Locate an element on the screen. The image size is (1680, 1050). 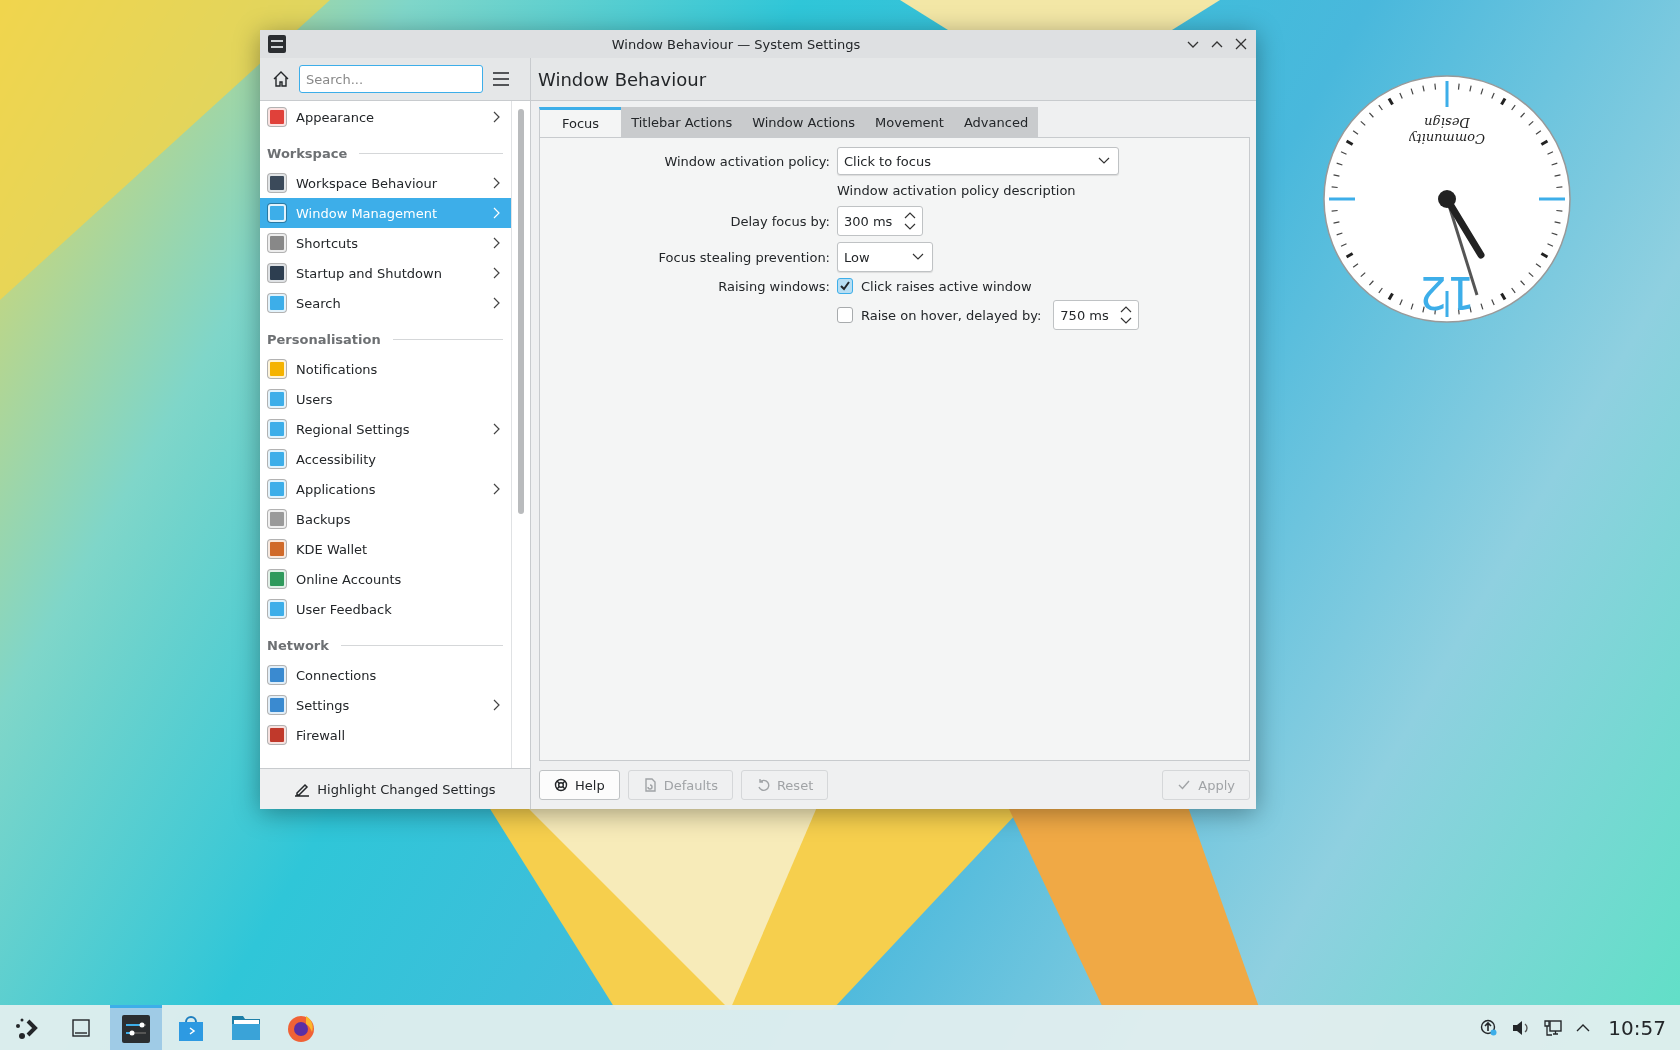
scrollbar-thumb is located at coordinates (521, 311).